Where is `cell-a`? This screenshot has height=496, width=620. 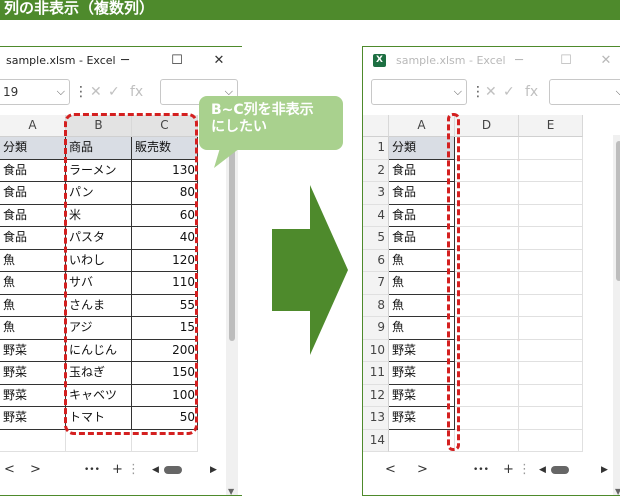
cell-a is located at coordinates (422, 440).